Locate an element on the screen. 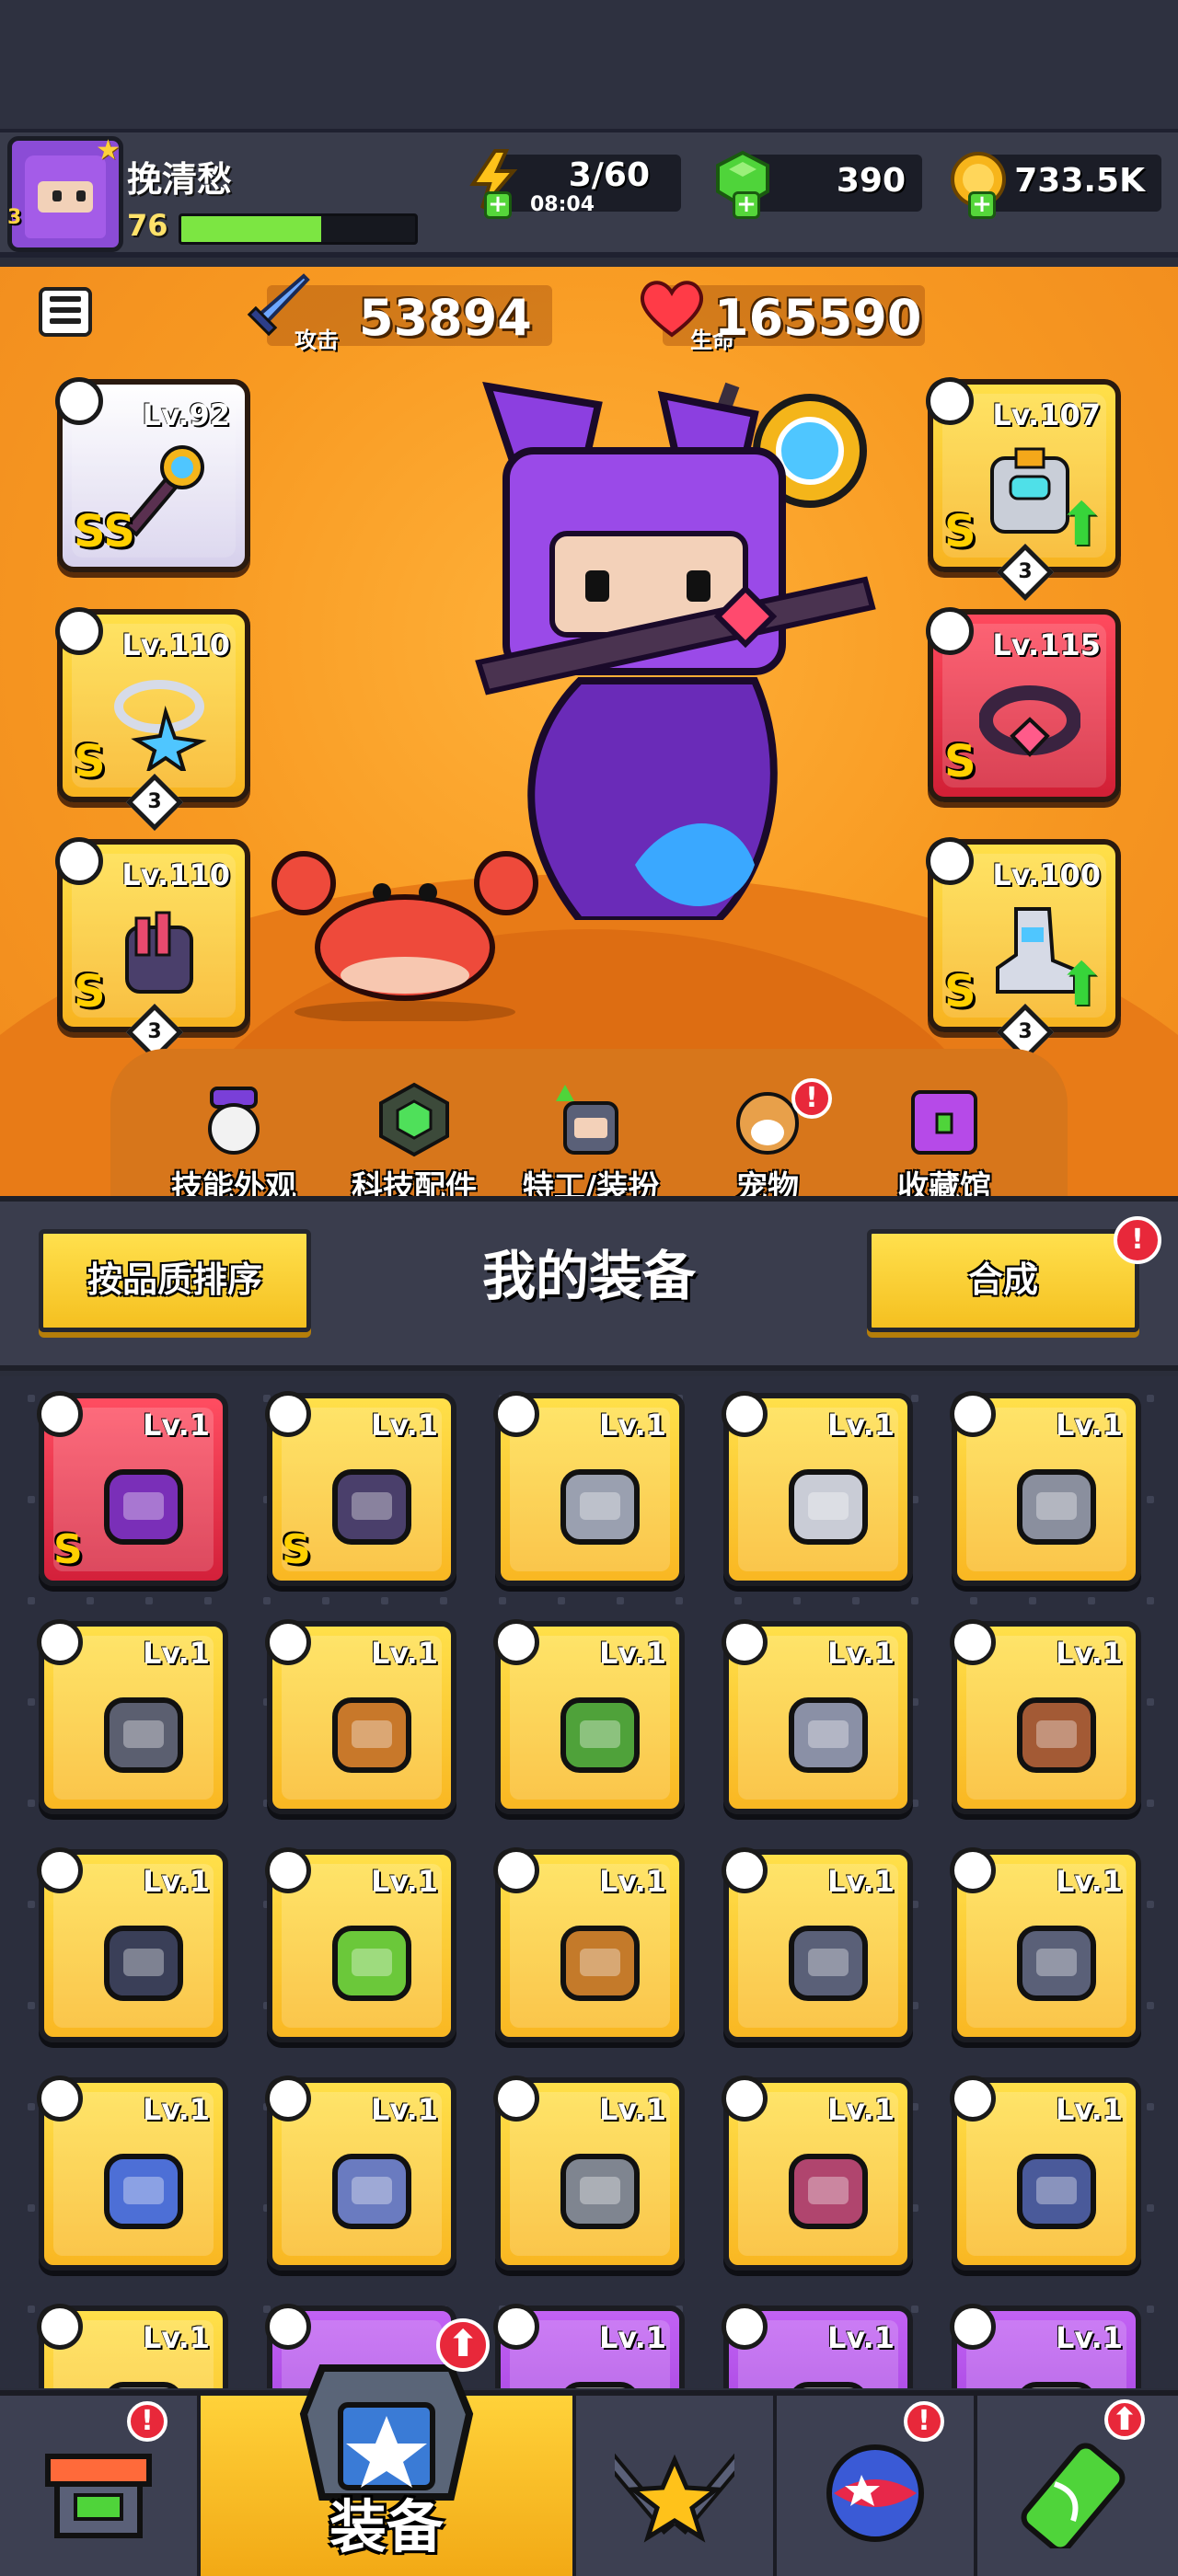 The image size is (1178, 2576). menu-tech-parts: 科技配件 is located at coordinates (414, 1143).